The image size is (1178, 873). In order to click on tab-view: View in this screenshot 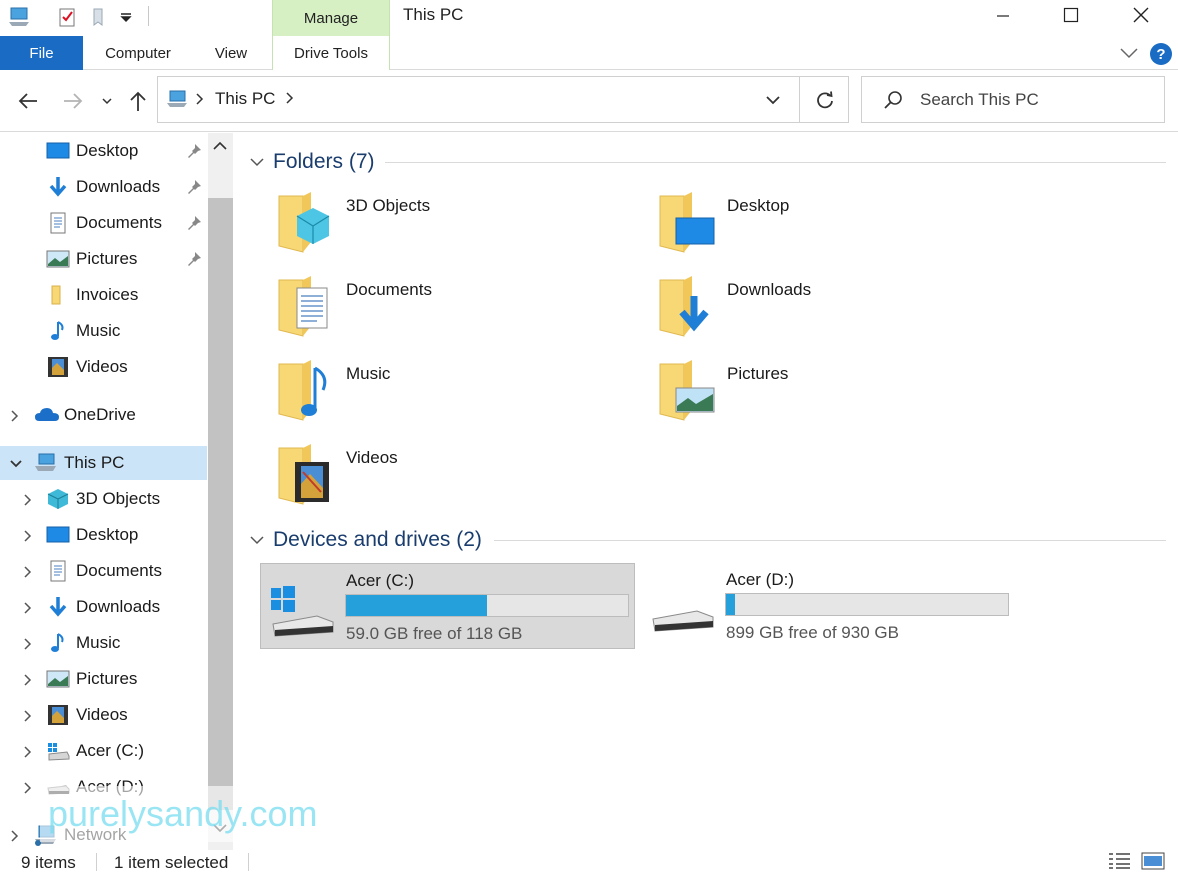, I will do `click(231, 53)`.